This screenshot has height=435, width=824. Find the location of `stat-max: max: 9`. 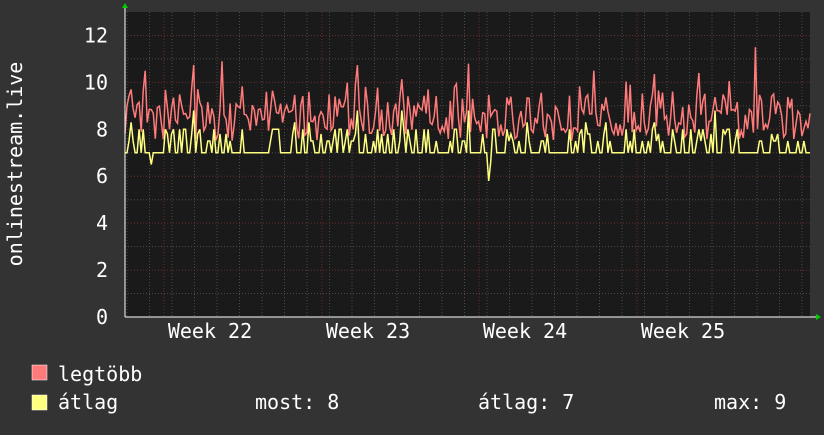

stat-max: max: 9 is located at coordinates (750, 402).